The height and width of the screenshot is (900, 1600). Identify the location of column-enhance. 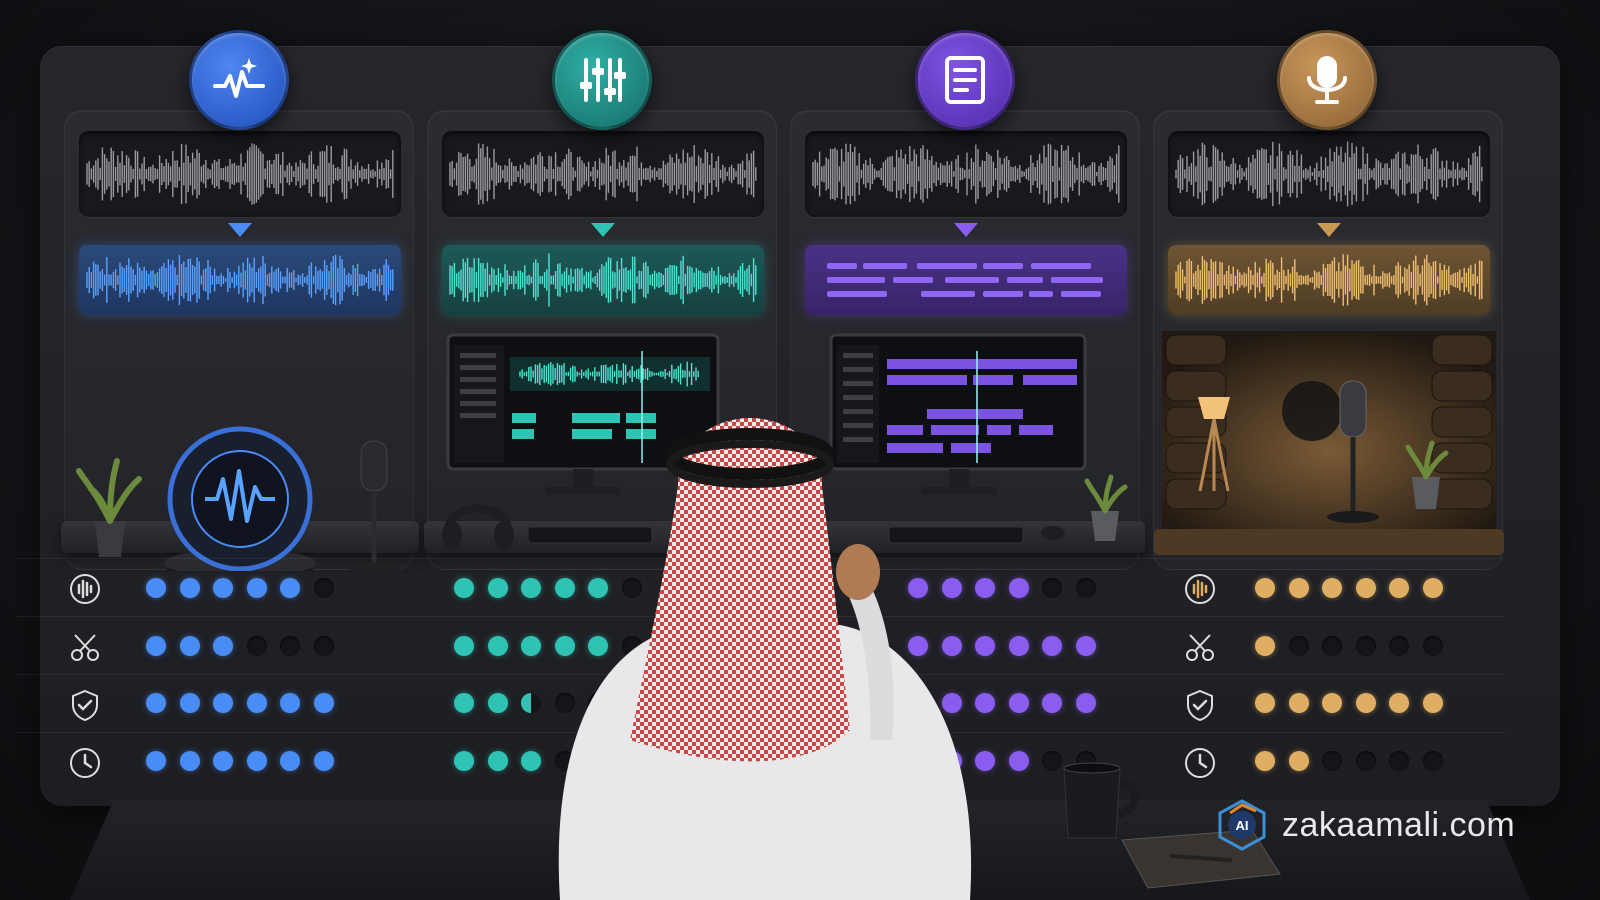
(240, 340).